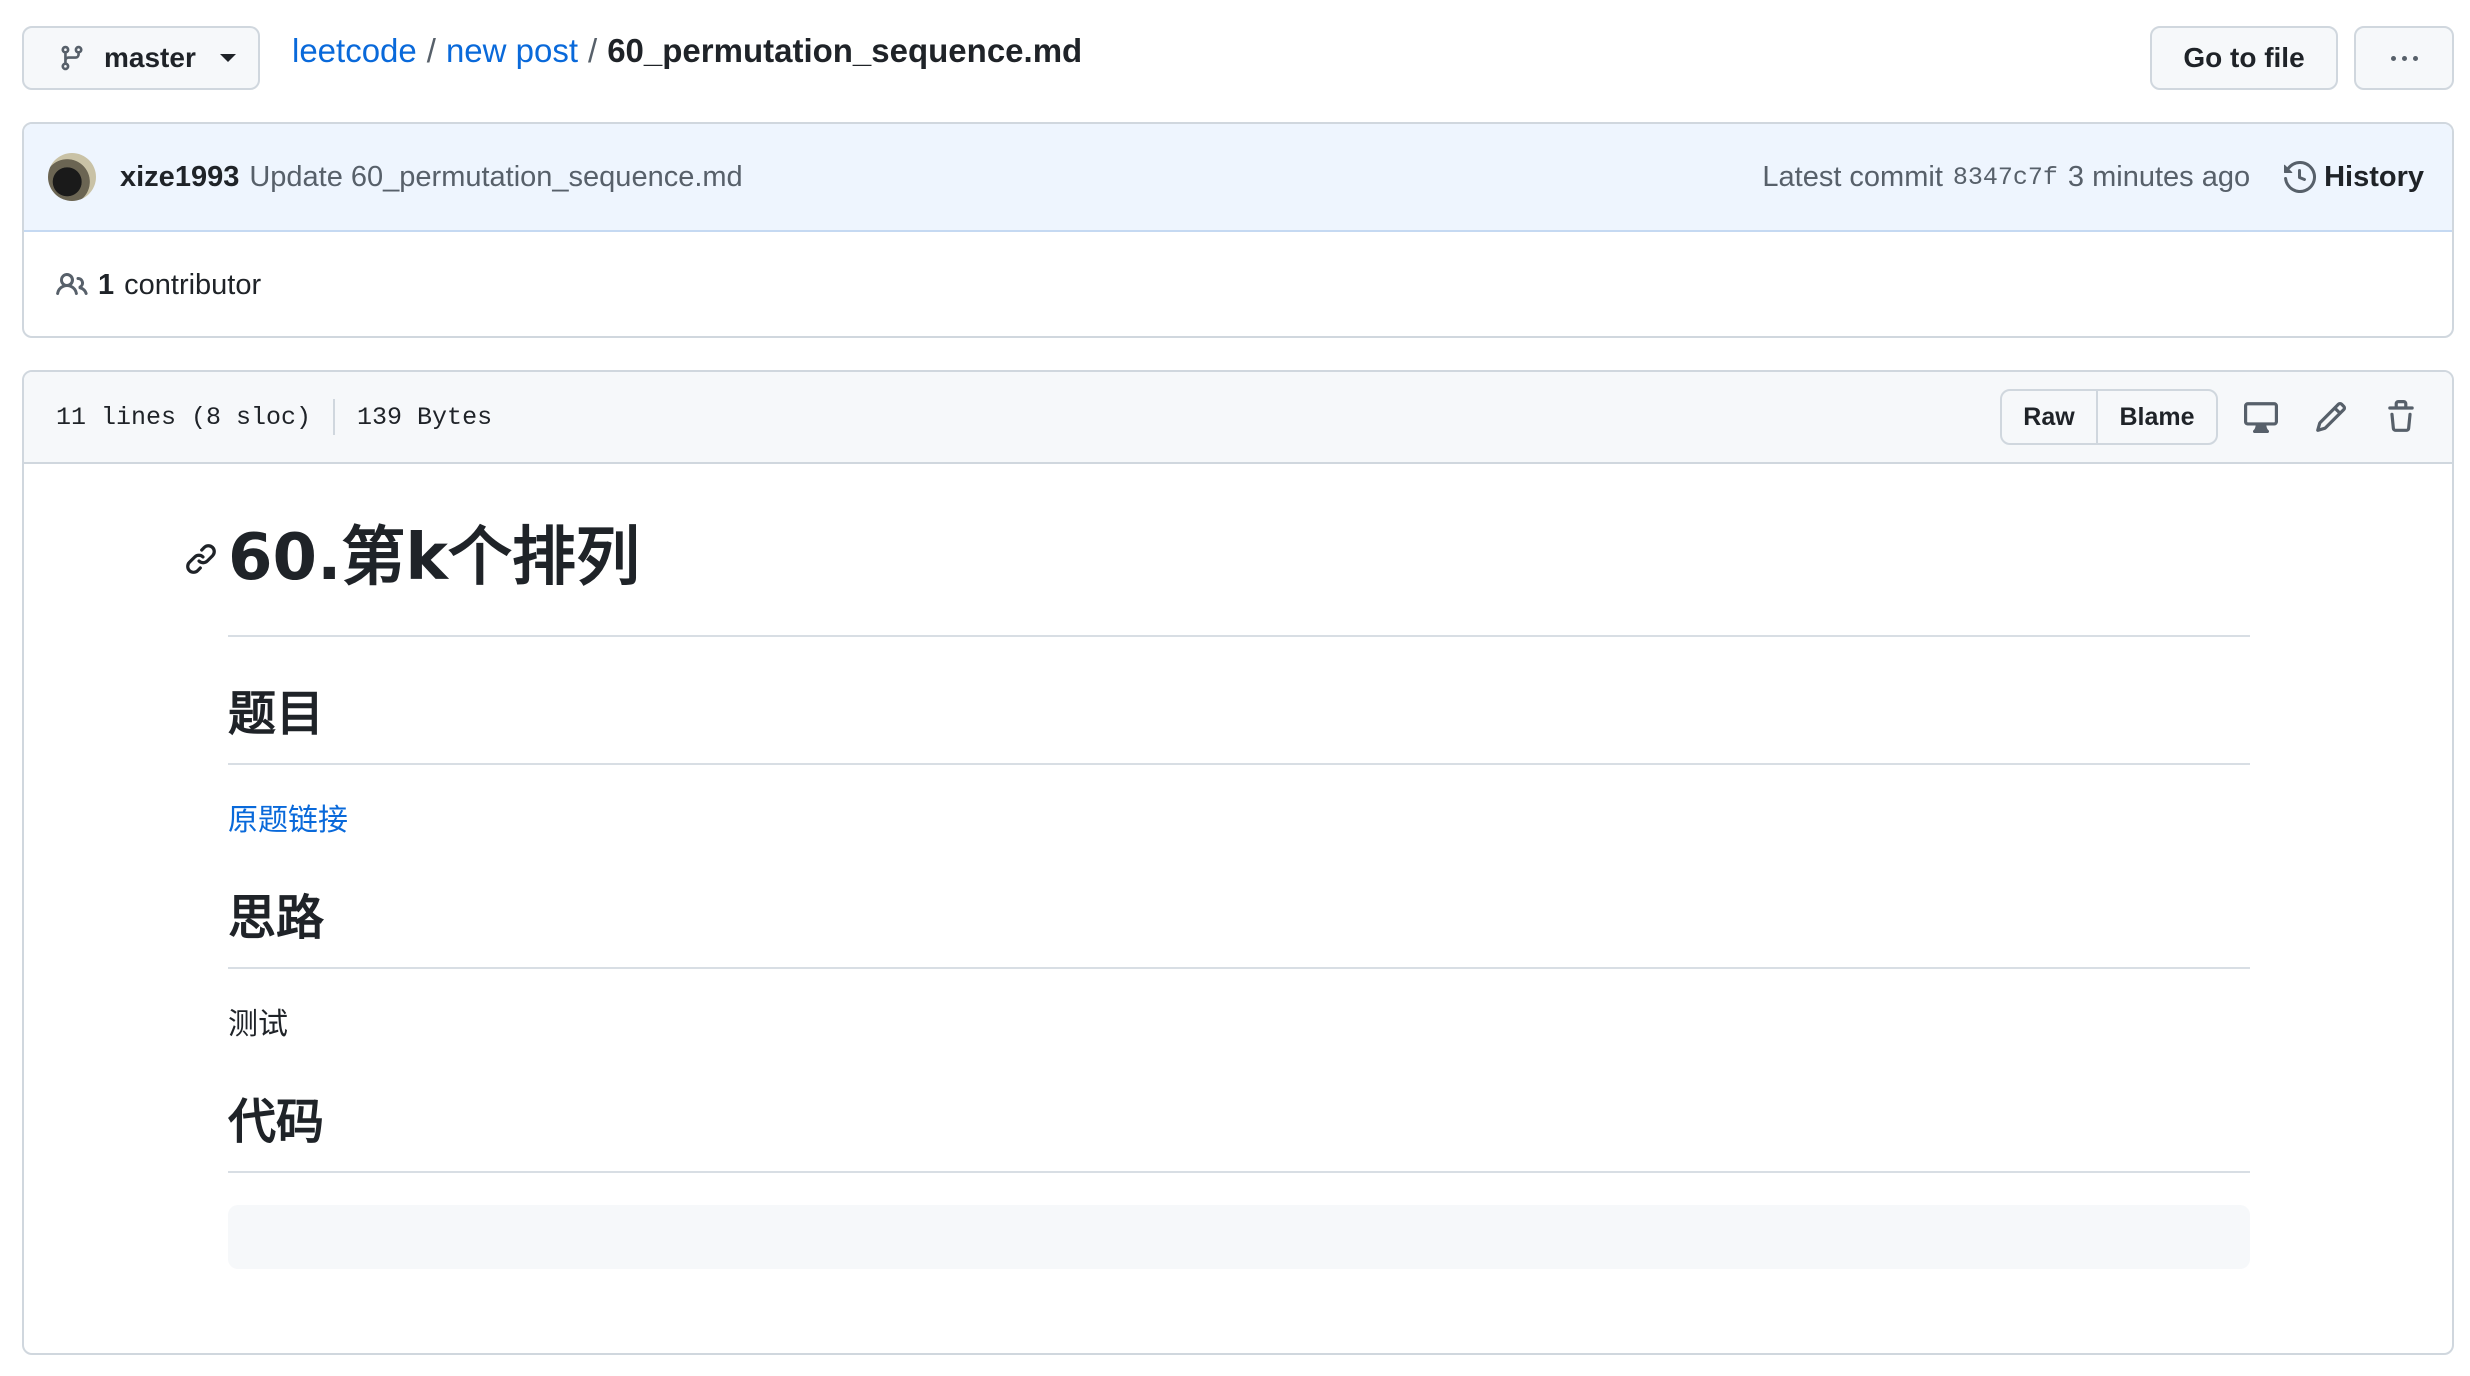  I want to click on file-actions-group: Raw Blame, so click(2109, 417).